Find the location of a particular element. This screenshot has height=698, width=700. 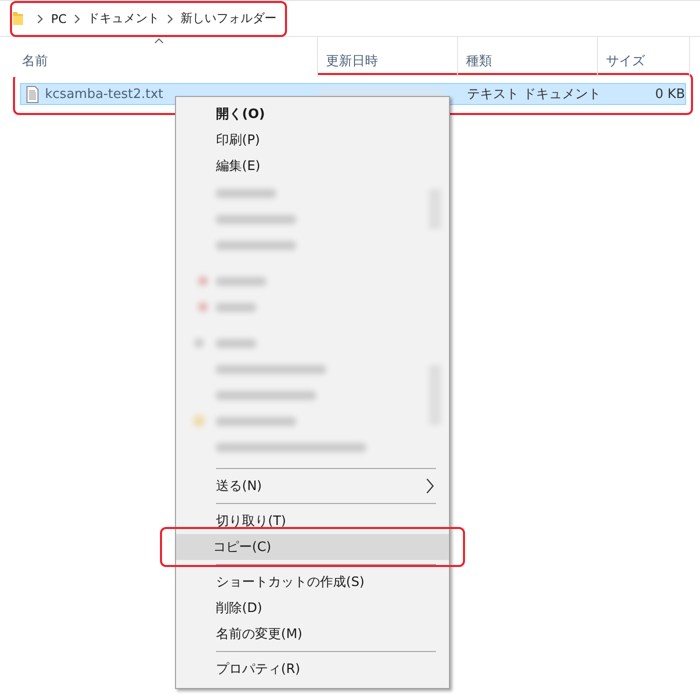

text-file-icon is located at coordinates (32, 94).